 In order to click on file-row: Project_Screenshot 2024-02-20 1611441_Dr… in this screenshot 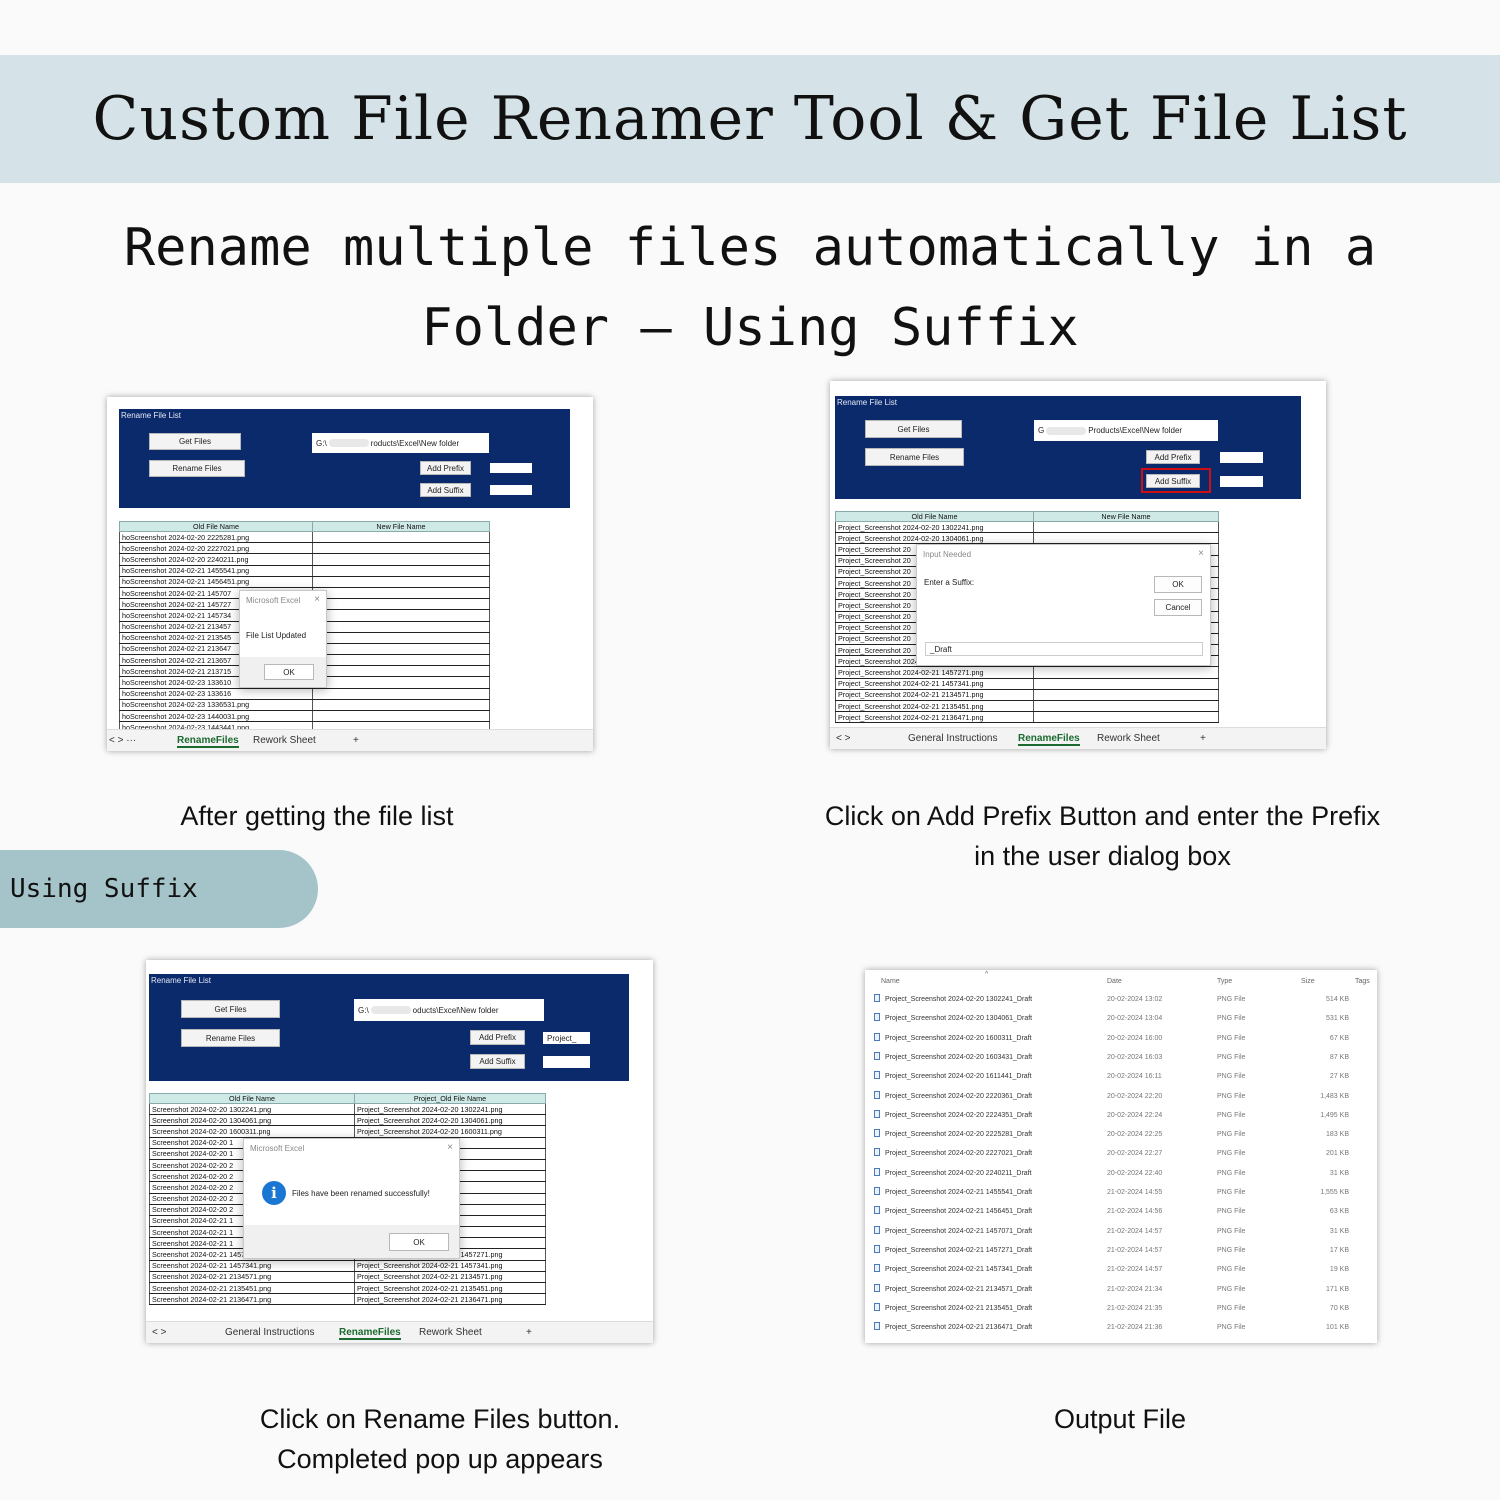, I will do `click(1121, 1076)`.